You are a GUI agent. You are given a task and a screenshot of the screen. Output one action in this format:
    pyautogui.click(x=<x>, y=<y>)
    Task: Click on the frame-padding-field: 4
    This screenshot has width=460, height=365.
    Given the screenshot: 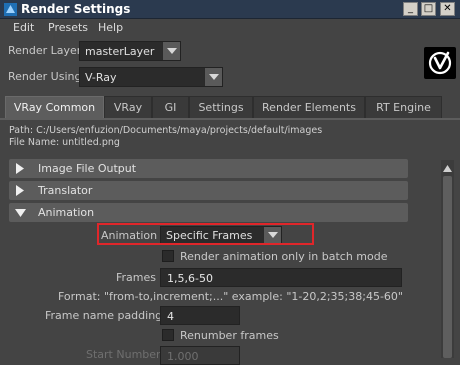 What is the action you would take?
    pyautogui.click(x=200, y=315)
    